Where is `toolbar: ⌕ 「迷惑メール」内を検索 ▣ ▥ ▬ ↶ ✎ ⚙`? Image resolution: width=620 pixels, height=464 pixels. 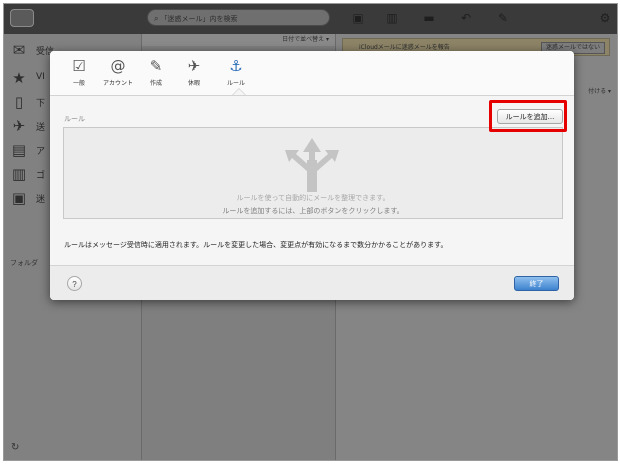 toolbar: ⌕ 「迷惑メール」内を検索 ▣ ▥ ▬ ↶ ✎ ⚙ is located at coordinates (310, 19).